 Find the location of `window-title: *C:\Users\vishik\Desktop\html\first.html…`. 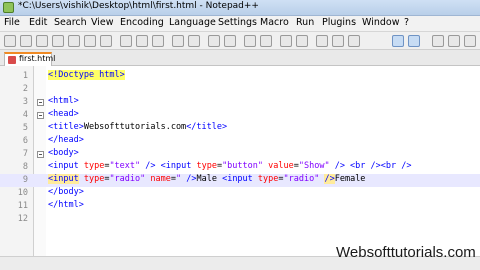

window-title: *C:\Users\vishik\Desktop\html\first.html… is located at coordinates (138, 6).